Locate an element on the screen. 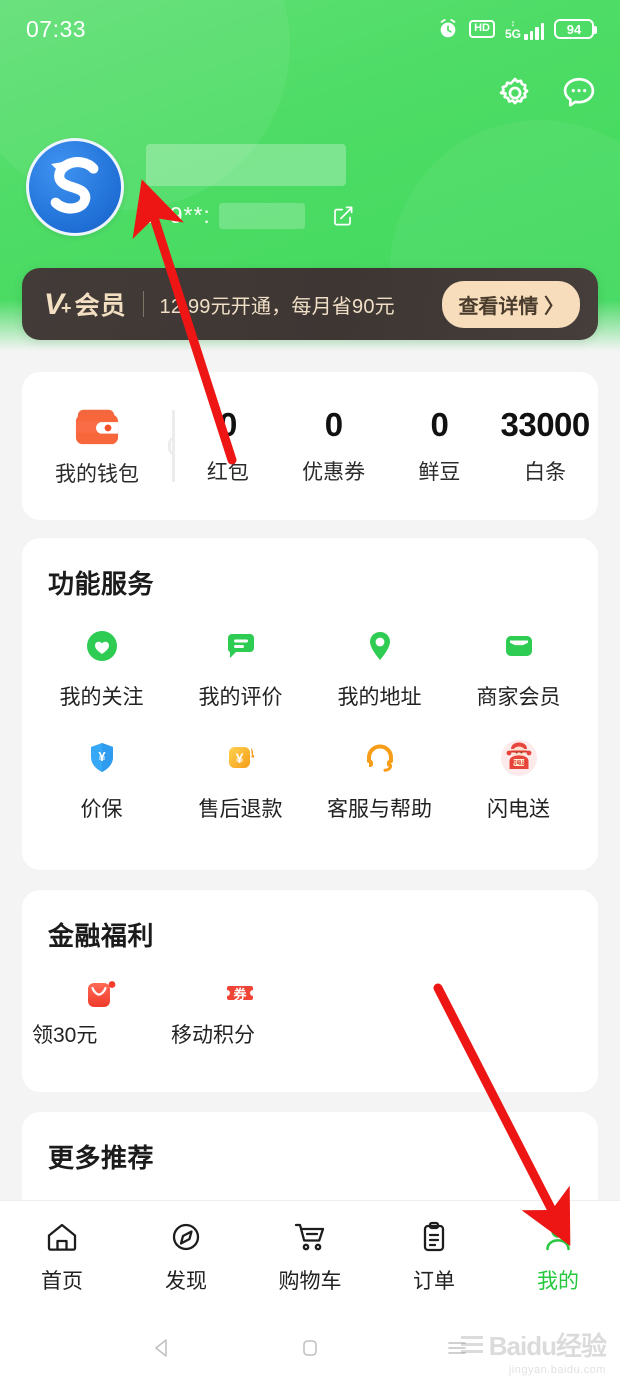 The image size is (620, 1386). avatar-logo-icon is located at coordinates (74, 185).